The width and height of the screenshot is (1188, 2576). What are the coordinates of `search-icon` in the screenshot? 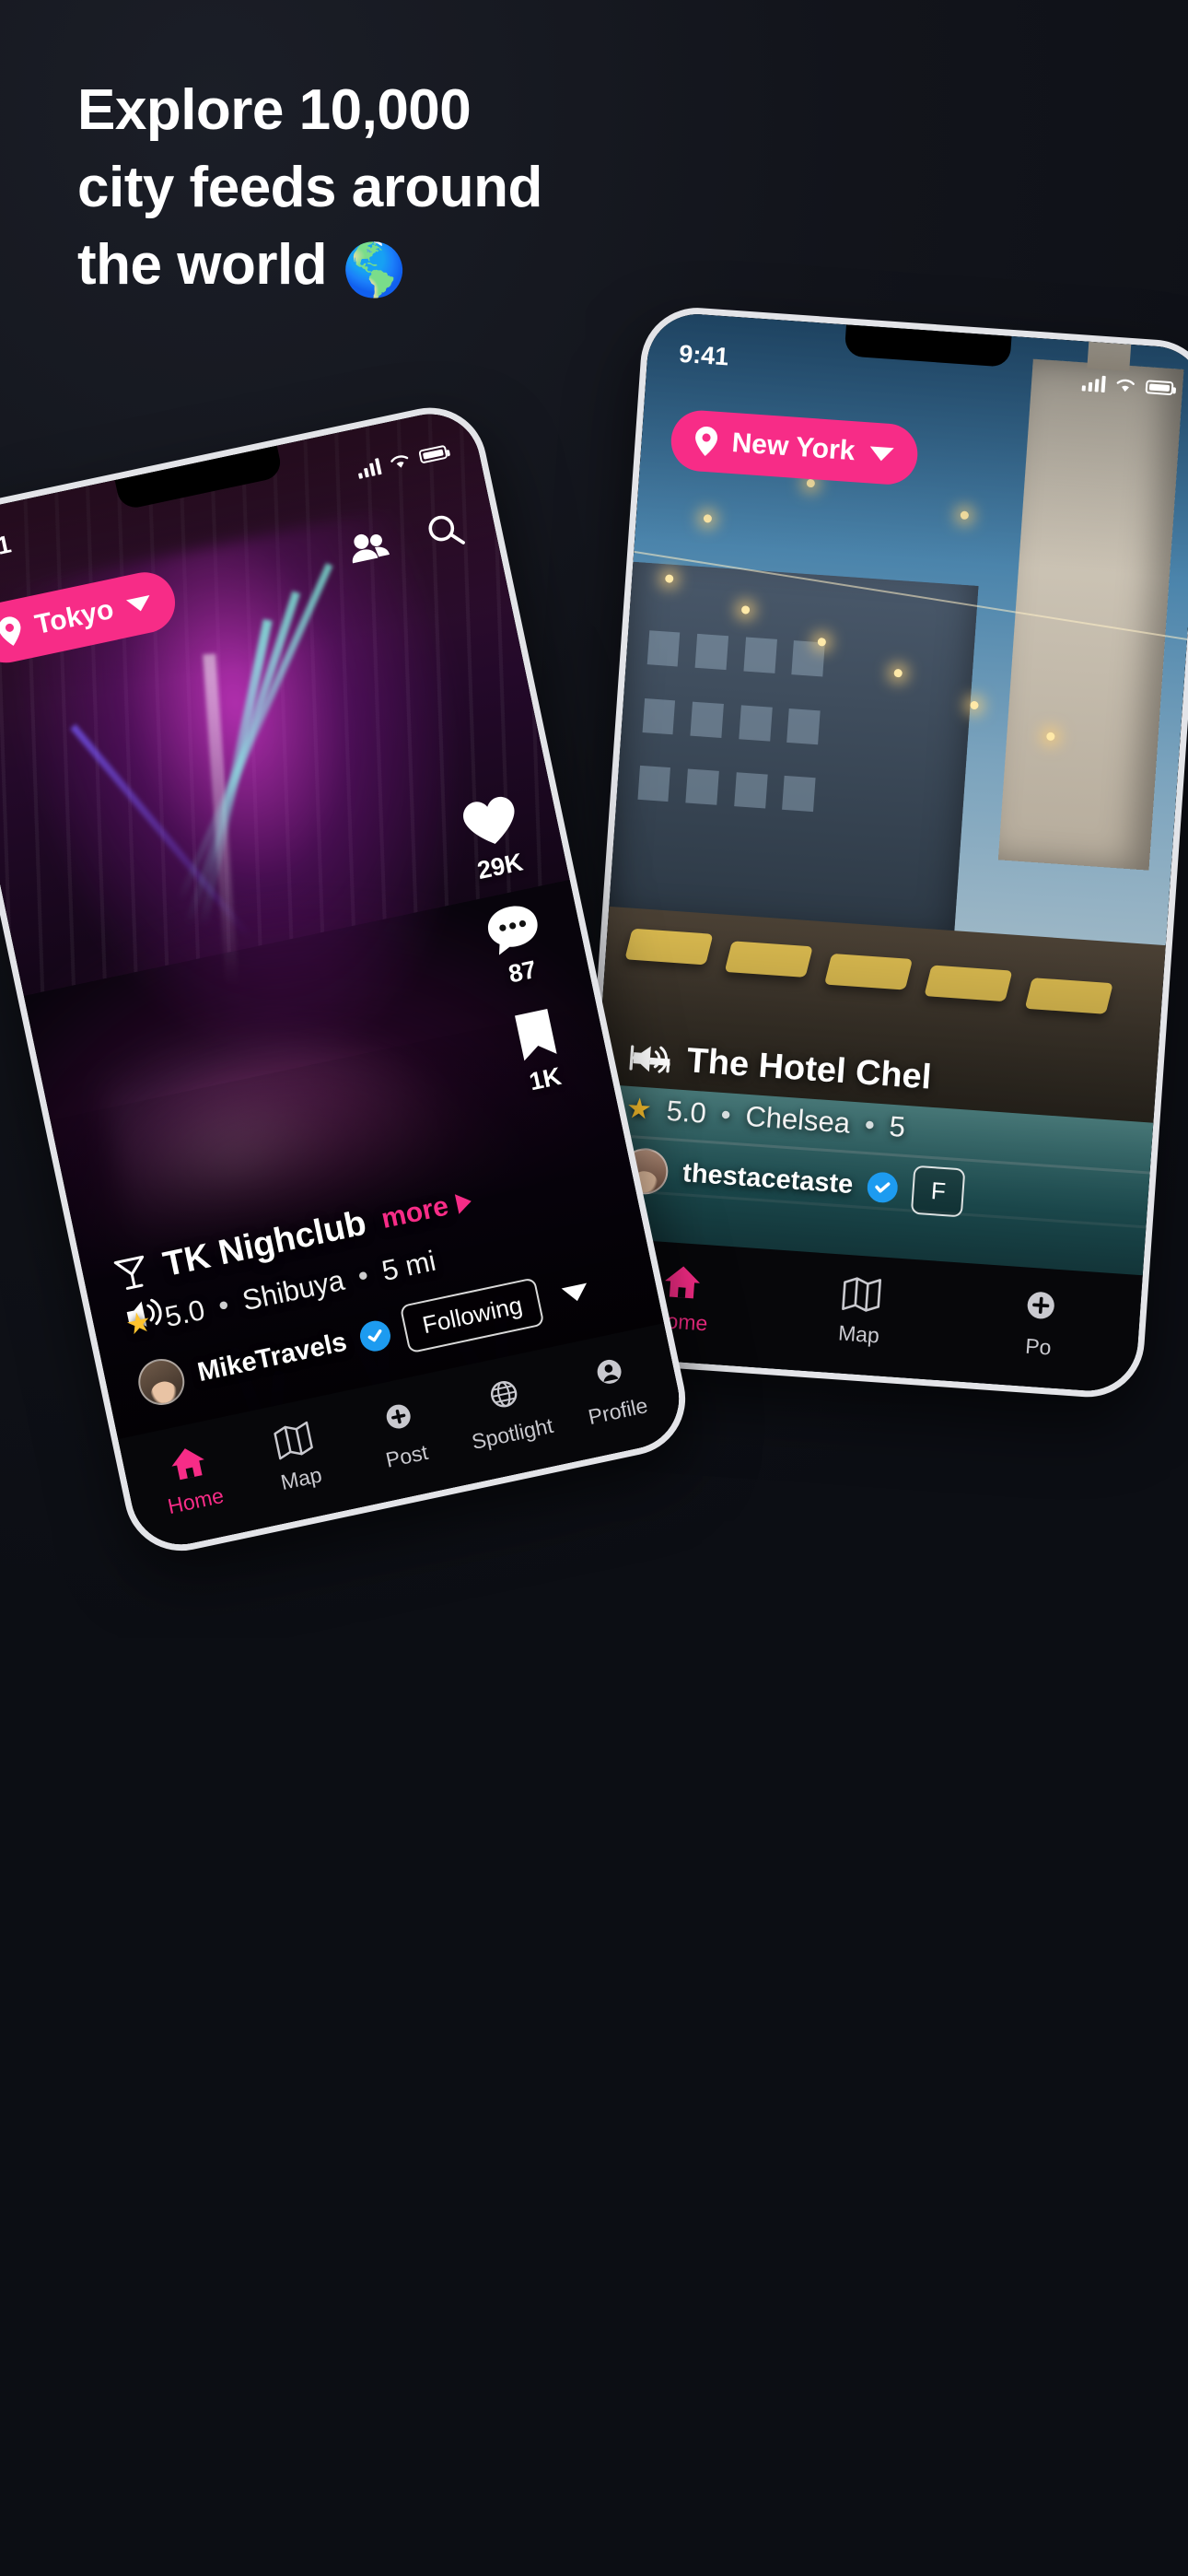 It's located at (444, 530).